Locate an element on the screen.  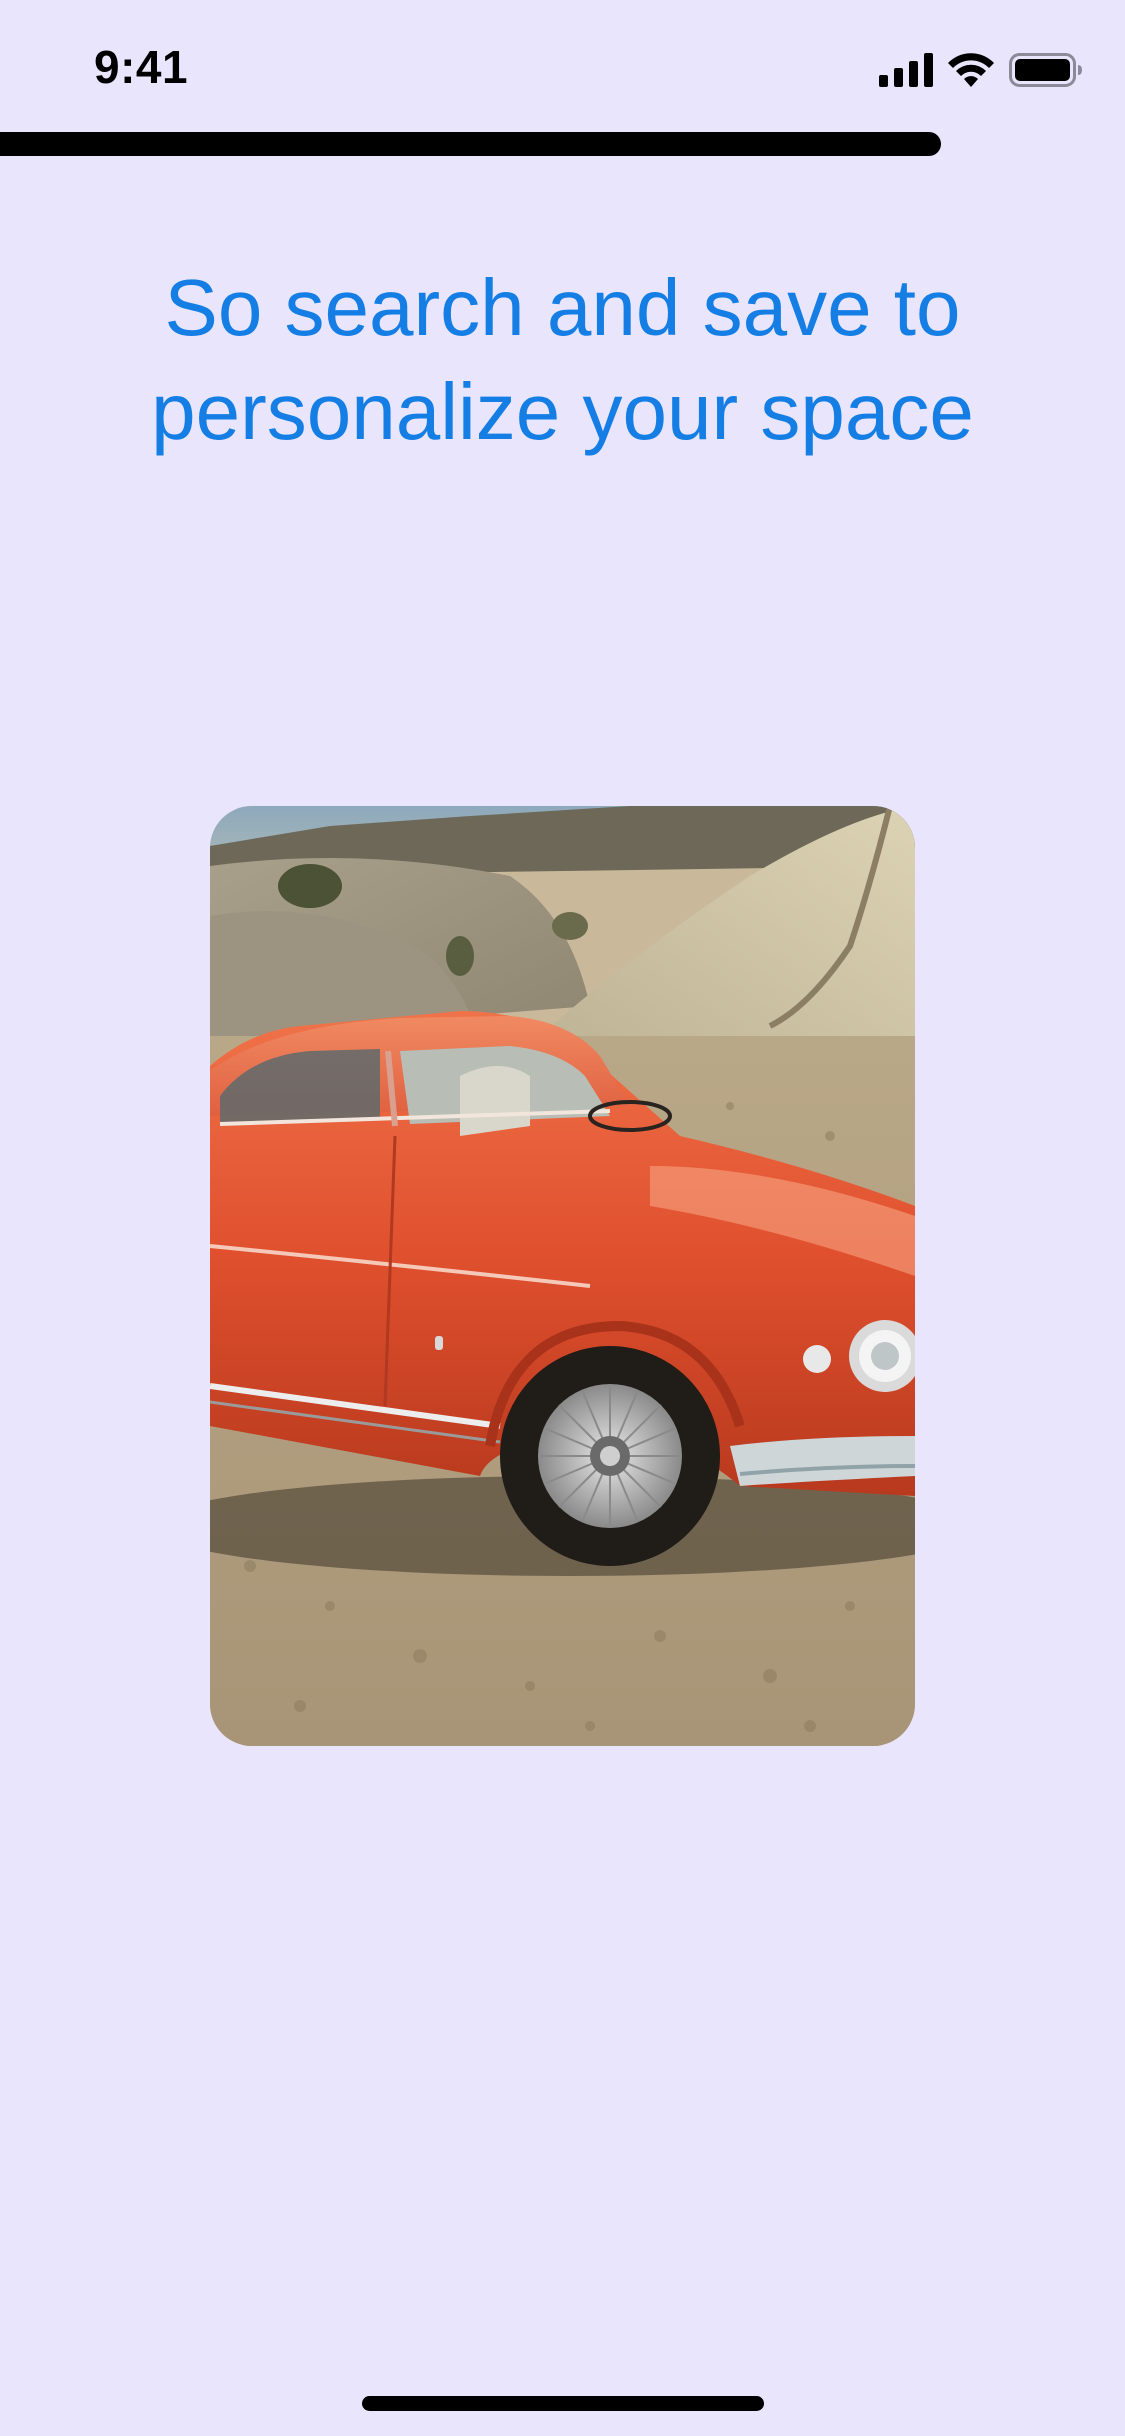
status-icons is located at coordinates (981, 70).